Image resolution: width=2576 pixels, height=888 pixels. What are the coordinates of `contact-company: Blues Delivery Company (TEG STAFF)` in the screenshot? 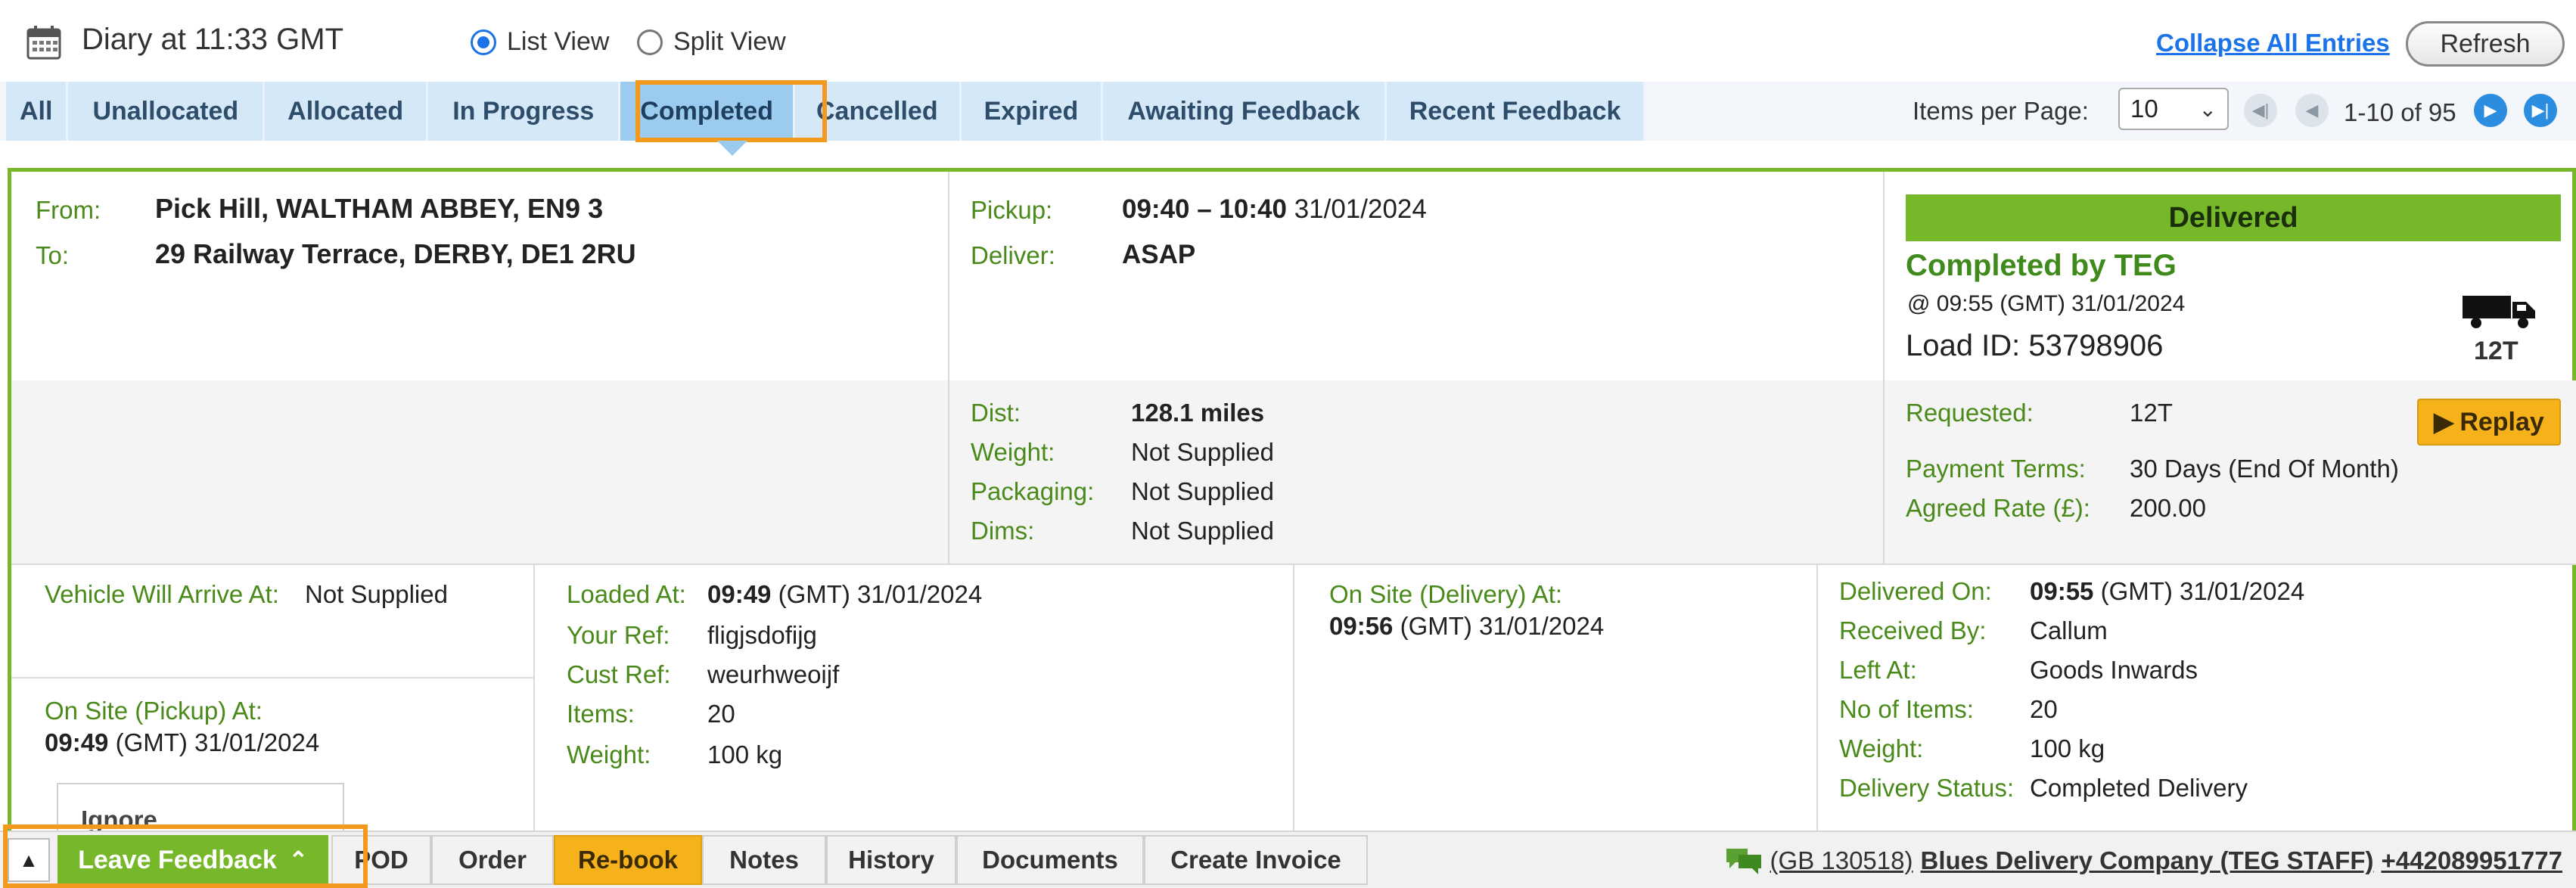 It's located at (2146, 860).